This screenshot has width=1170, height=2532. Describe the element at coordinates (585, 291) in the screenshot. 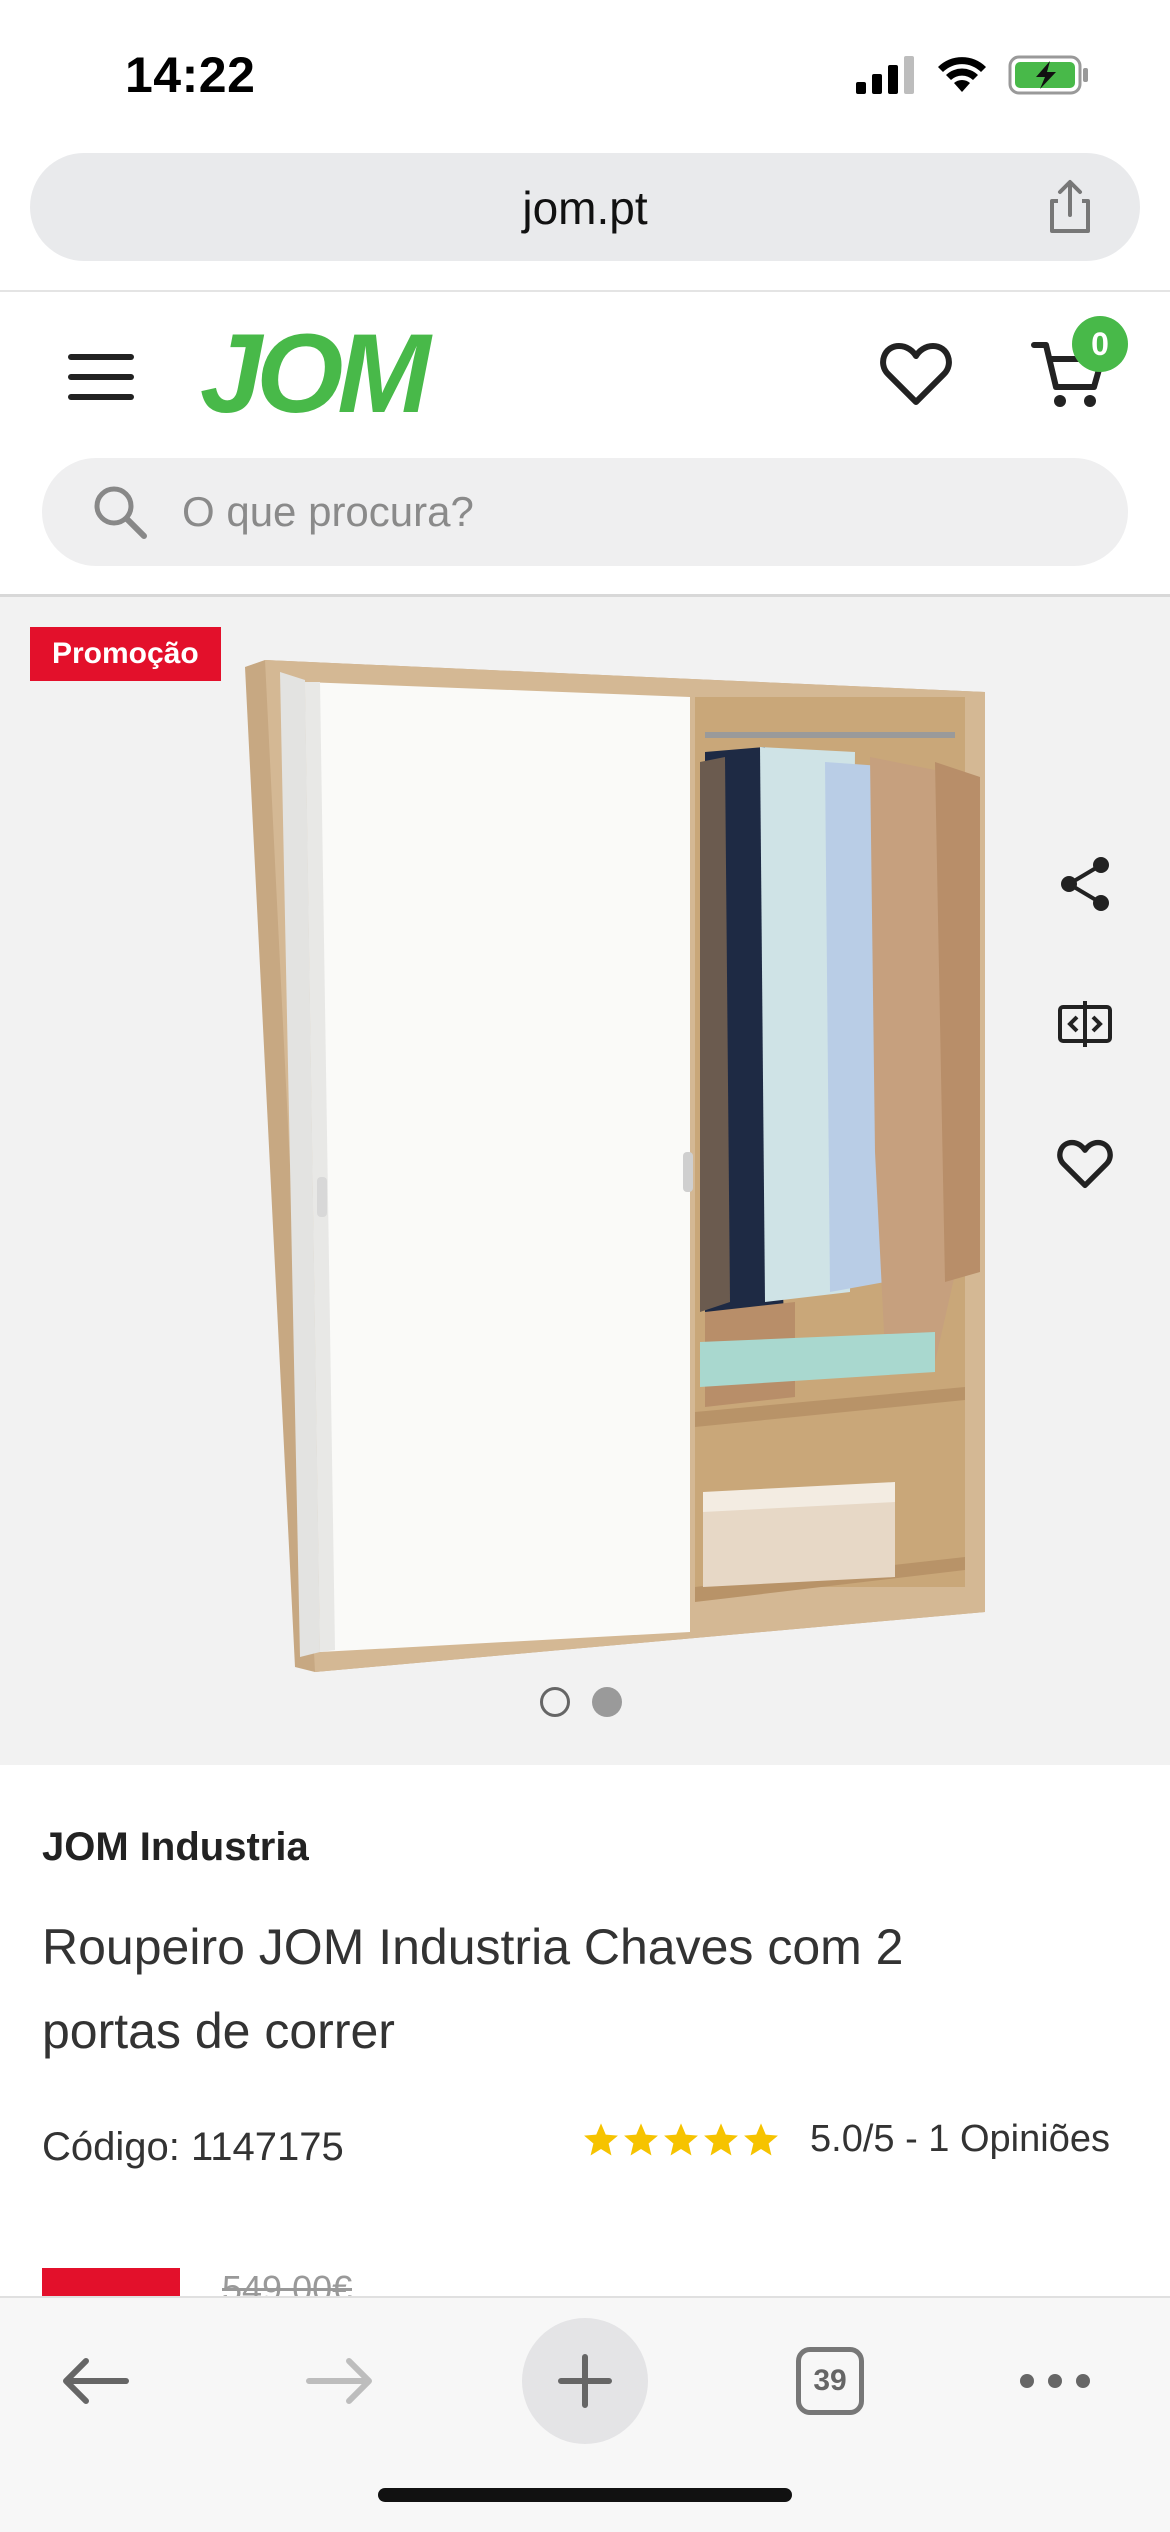

I see `divider` at that location.